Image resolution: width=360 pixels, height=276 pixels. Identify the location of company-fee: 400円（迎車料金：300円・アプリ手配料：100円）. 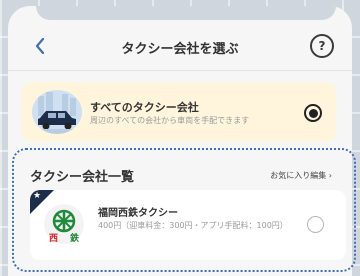
(193, 225).